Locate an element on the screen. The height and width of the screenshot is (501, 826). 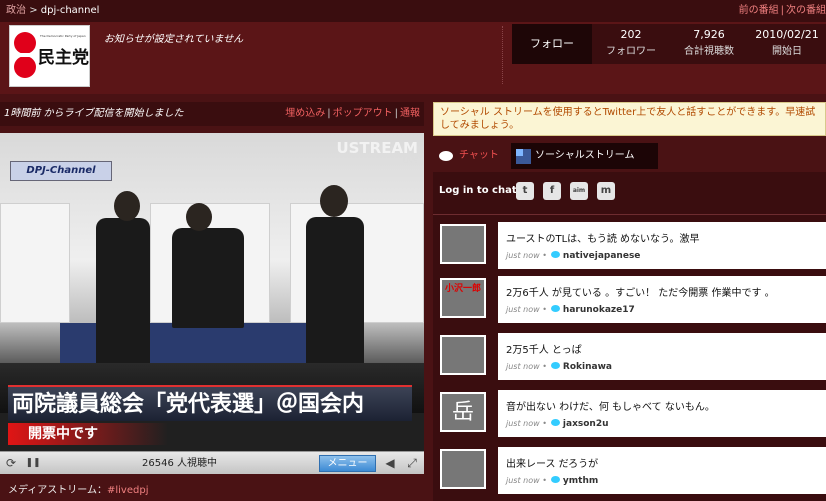
logo-subtitle: The Democratic Party of Japan is located at coordinates (63, 36).